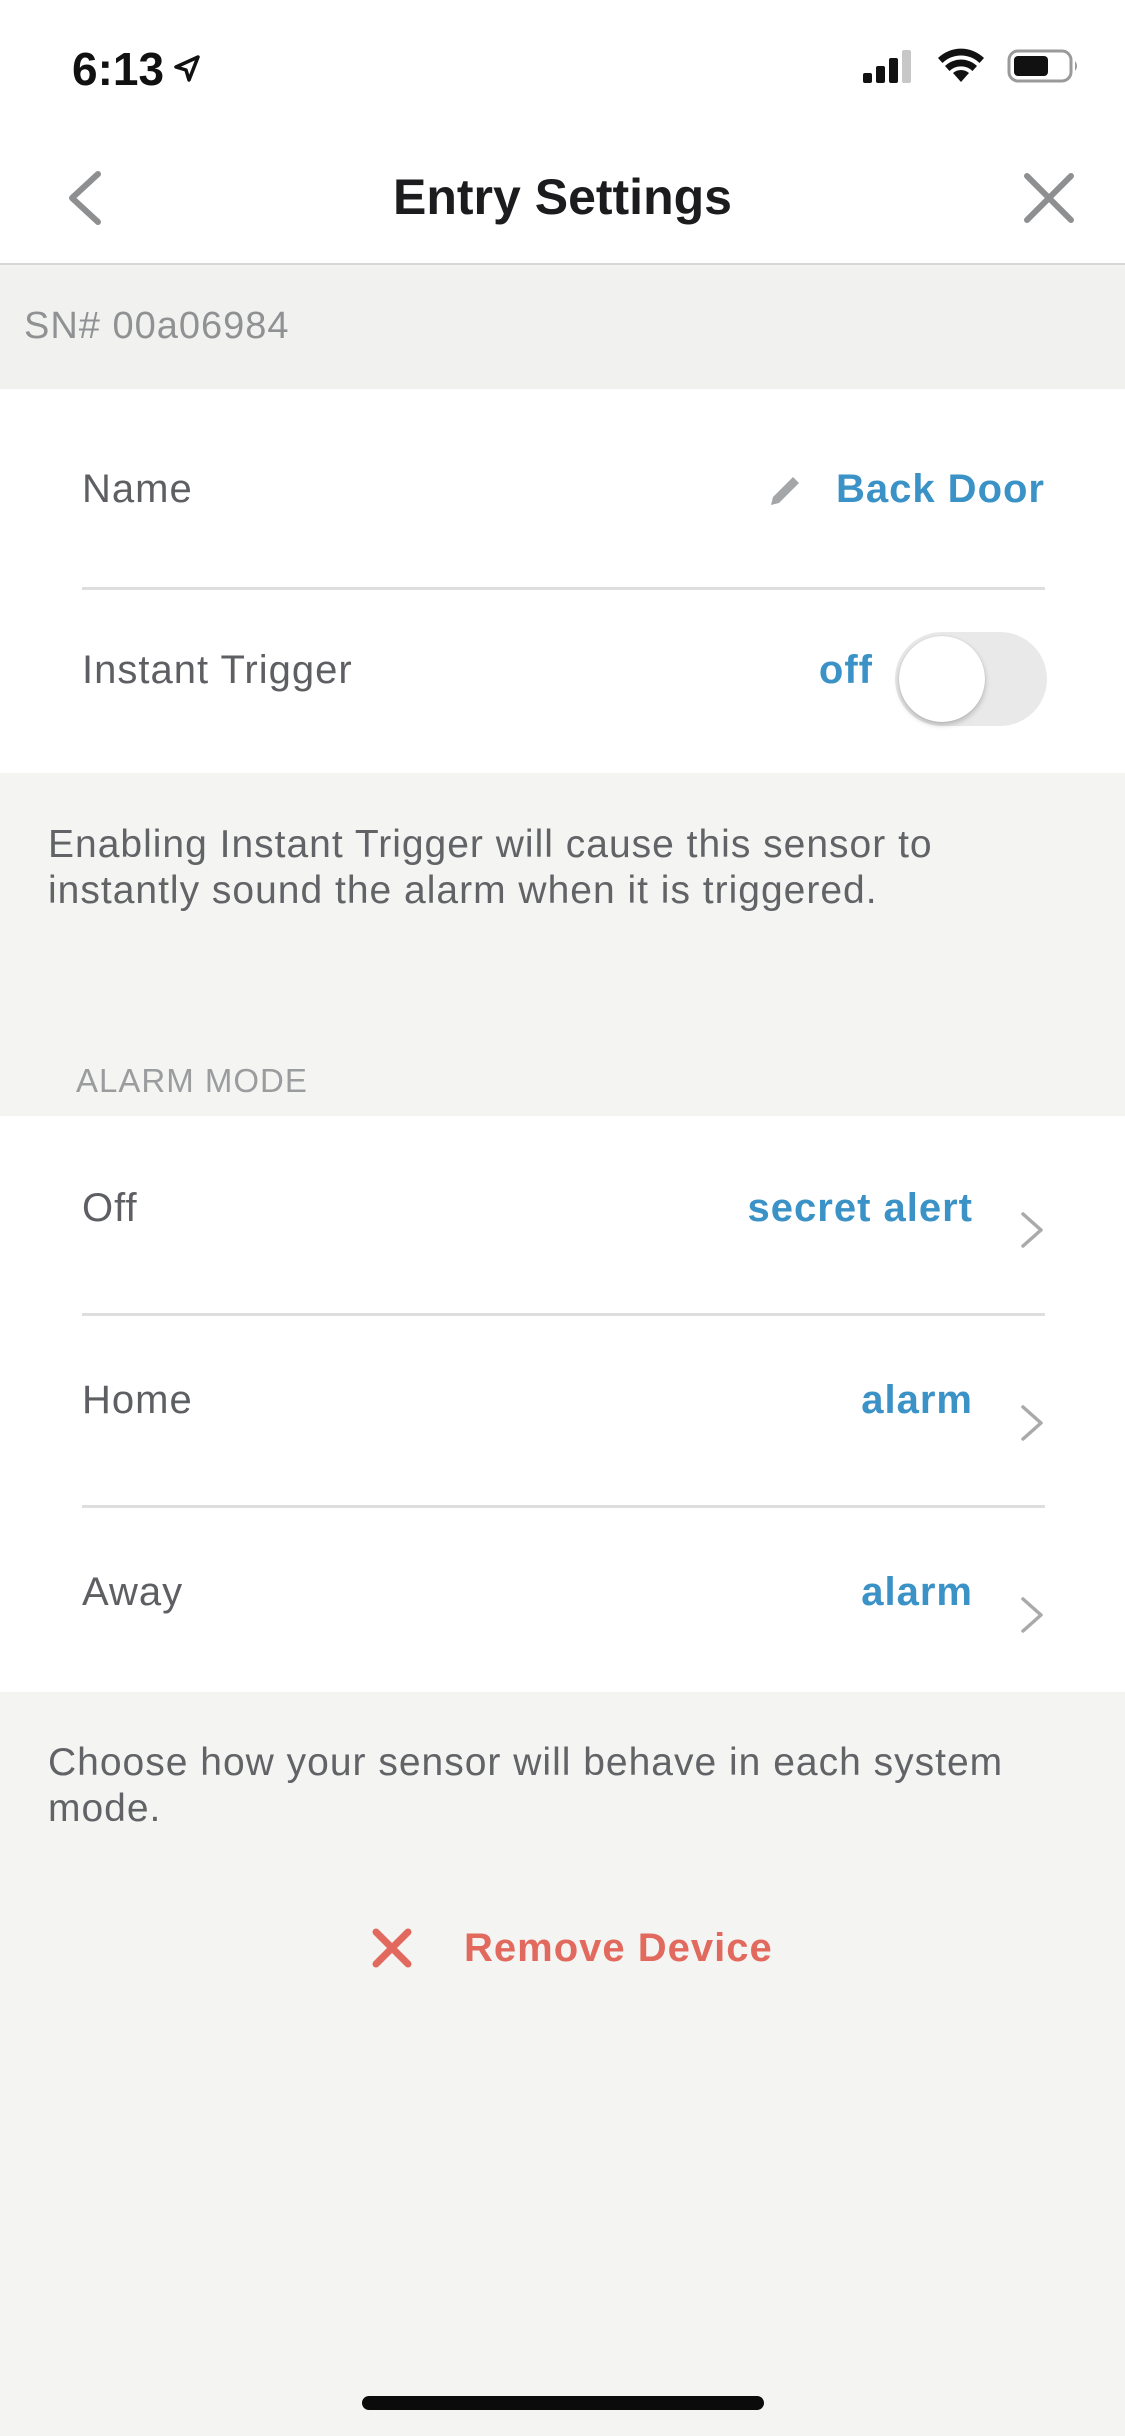 The height and width of the screenshot is (2436, 1125). What do you see at coordinates (940, 489) in the screenshot?
I see `name-value: Back Door` at bounding box center [940, 489].